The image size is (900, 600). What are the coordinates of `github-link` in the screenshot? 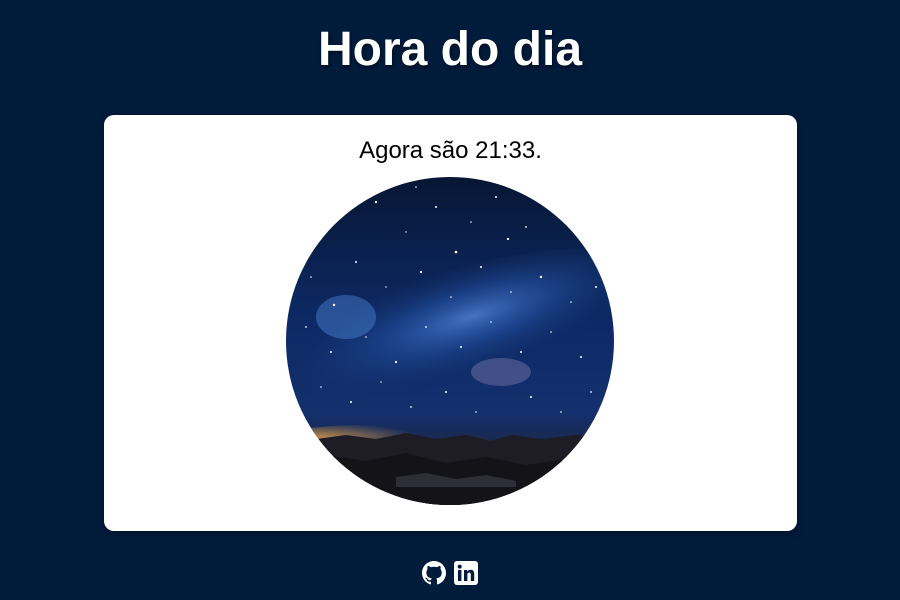 It's located at (434, 573).